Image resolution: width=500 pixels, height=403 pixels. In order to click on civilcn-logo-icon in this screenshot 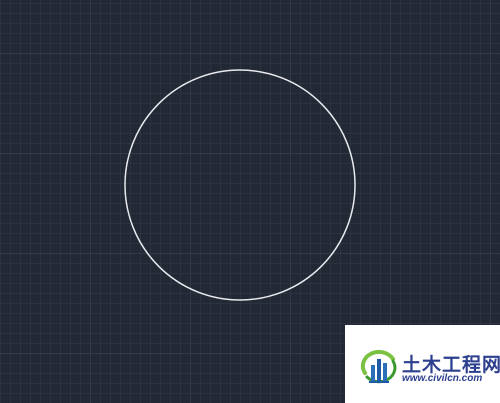, I will do `click(378, 366)`.